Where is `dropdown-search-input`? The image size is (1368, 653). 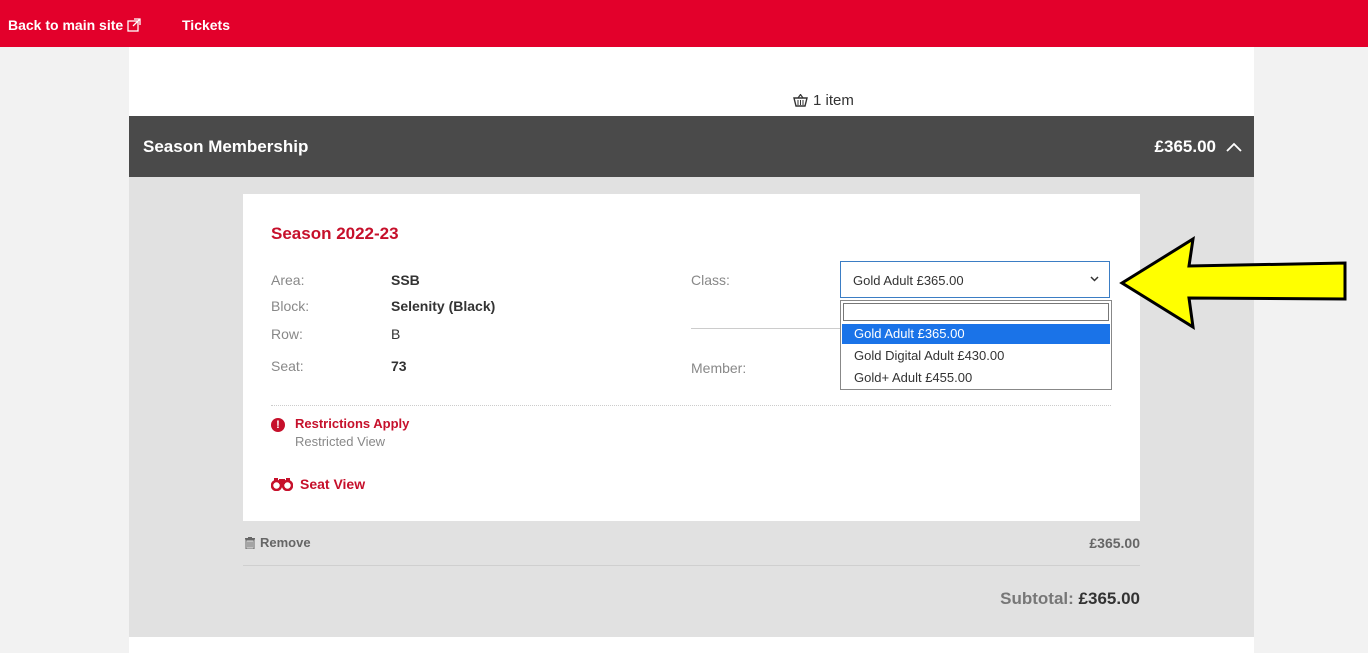
dropdown-search-input is located at coordinates (976, 312).